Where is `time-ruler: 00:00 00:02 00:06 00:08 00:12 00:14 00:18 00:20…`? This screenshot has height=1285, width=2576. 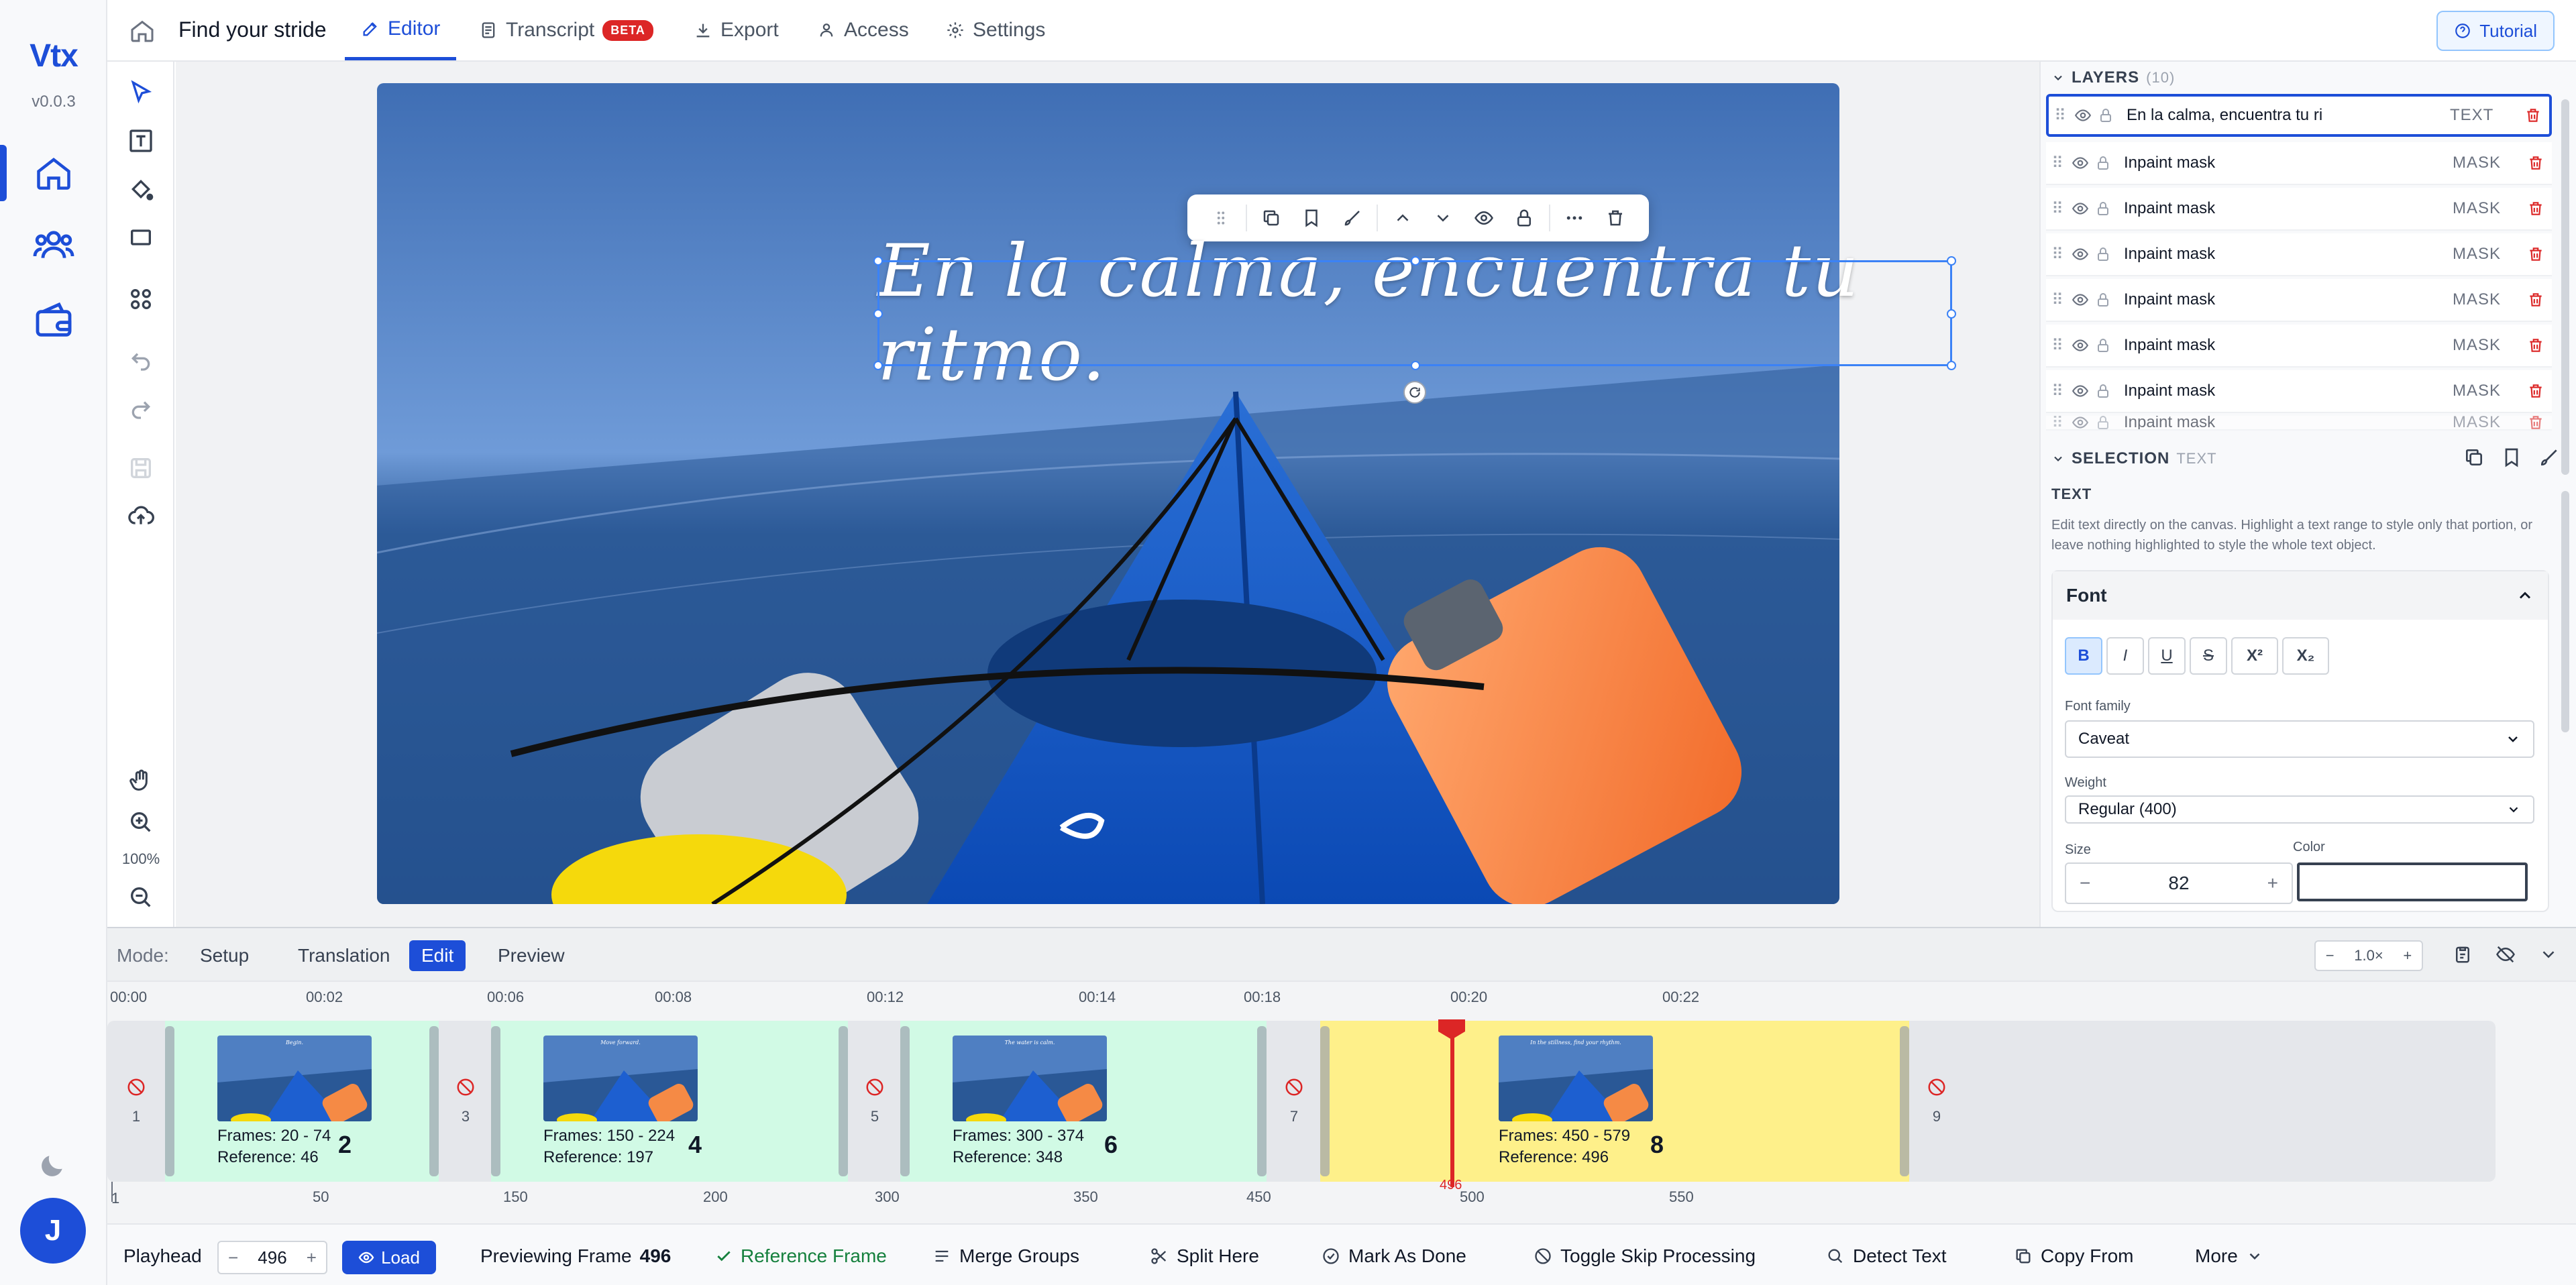
time-ruler: 00:00 00:02 00:06 00:08 00:12 00:14 00:18 00:20… is located at coordinates (1341, 996).